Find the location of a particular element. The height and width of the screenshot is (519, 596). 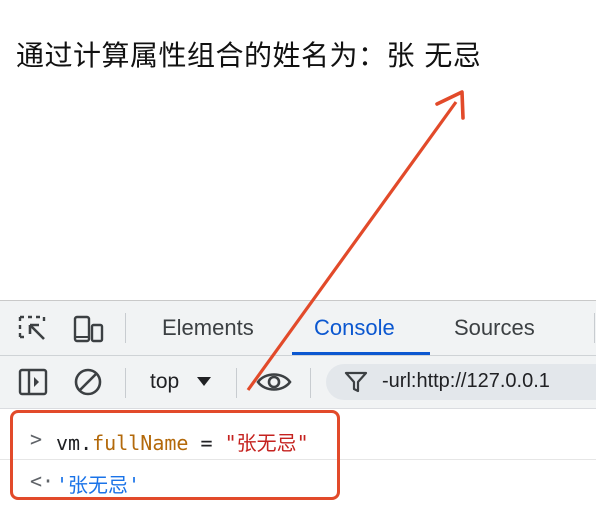

full-name-text: 通过计算属性组合的姓名为：张 无忌 is located at coordinates (249, 55).